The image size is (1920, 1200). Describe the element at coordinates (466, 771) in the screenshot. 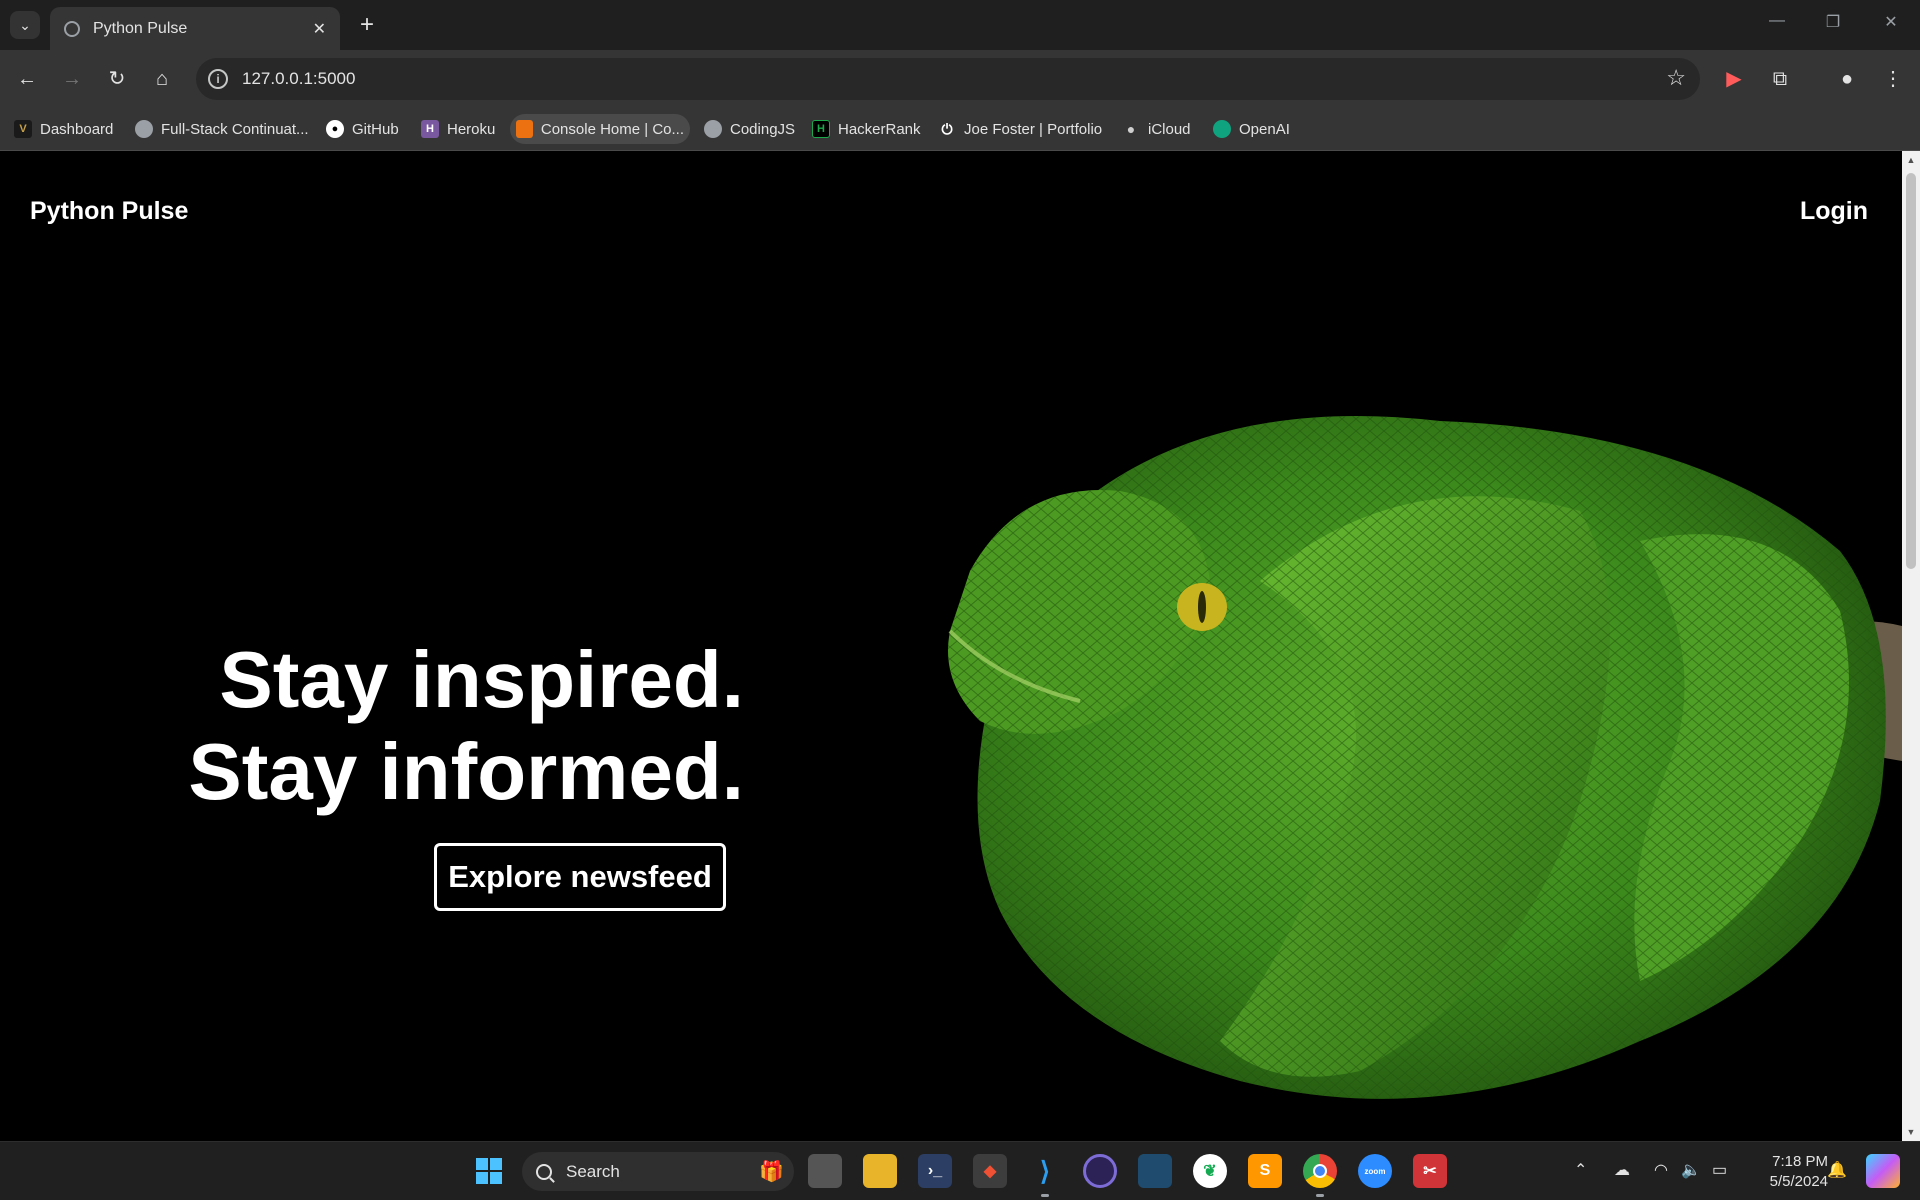

I see `hero-line-2: Stay informed.` at that location.